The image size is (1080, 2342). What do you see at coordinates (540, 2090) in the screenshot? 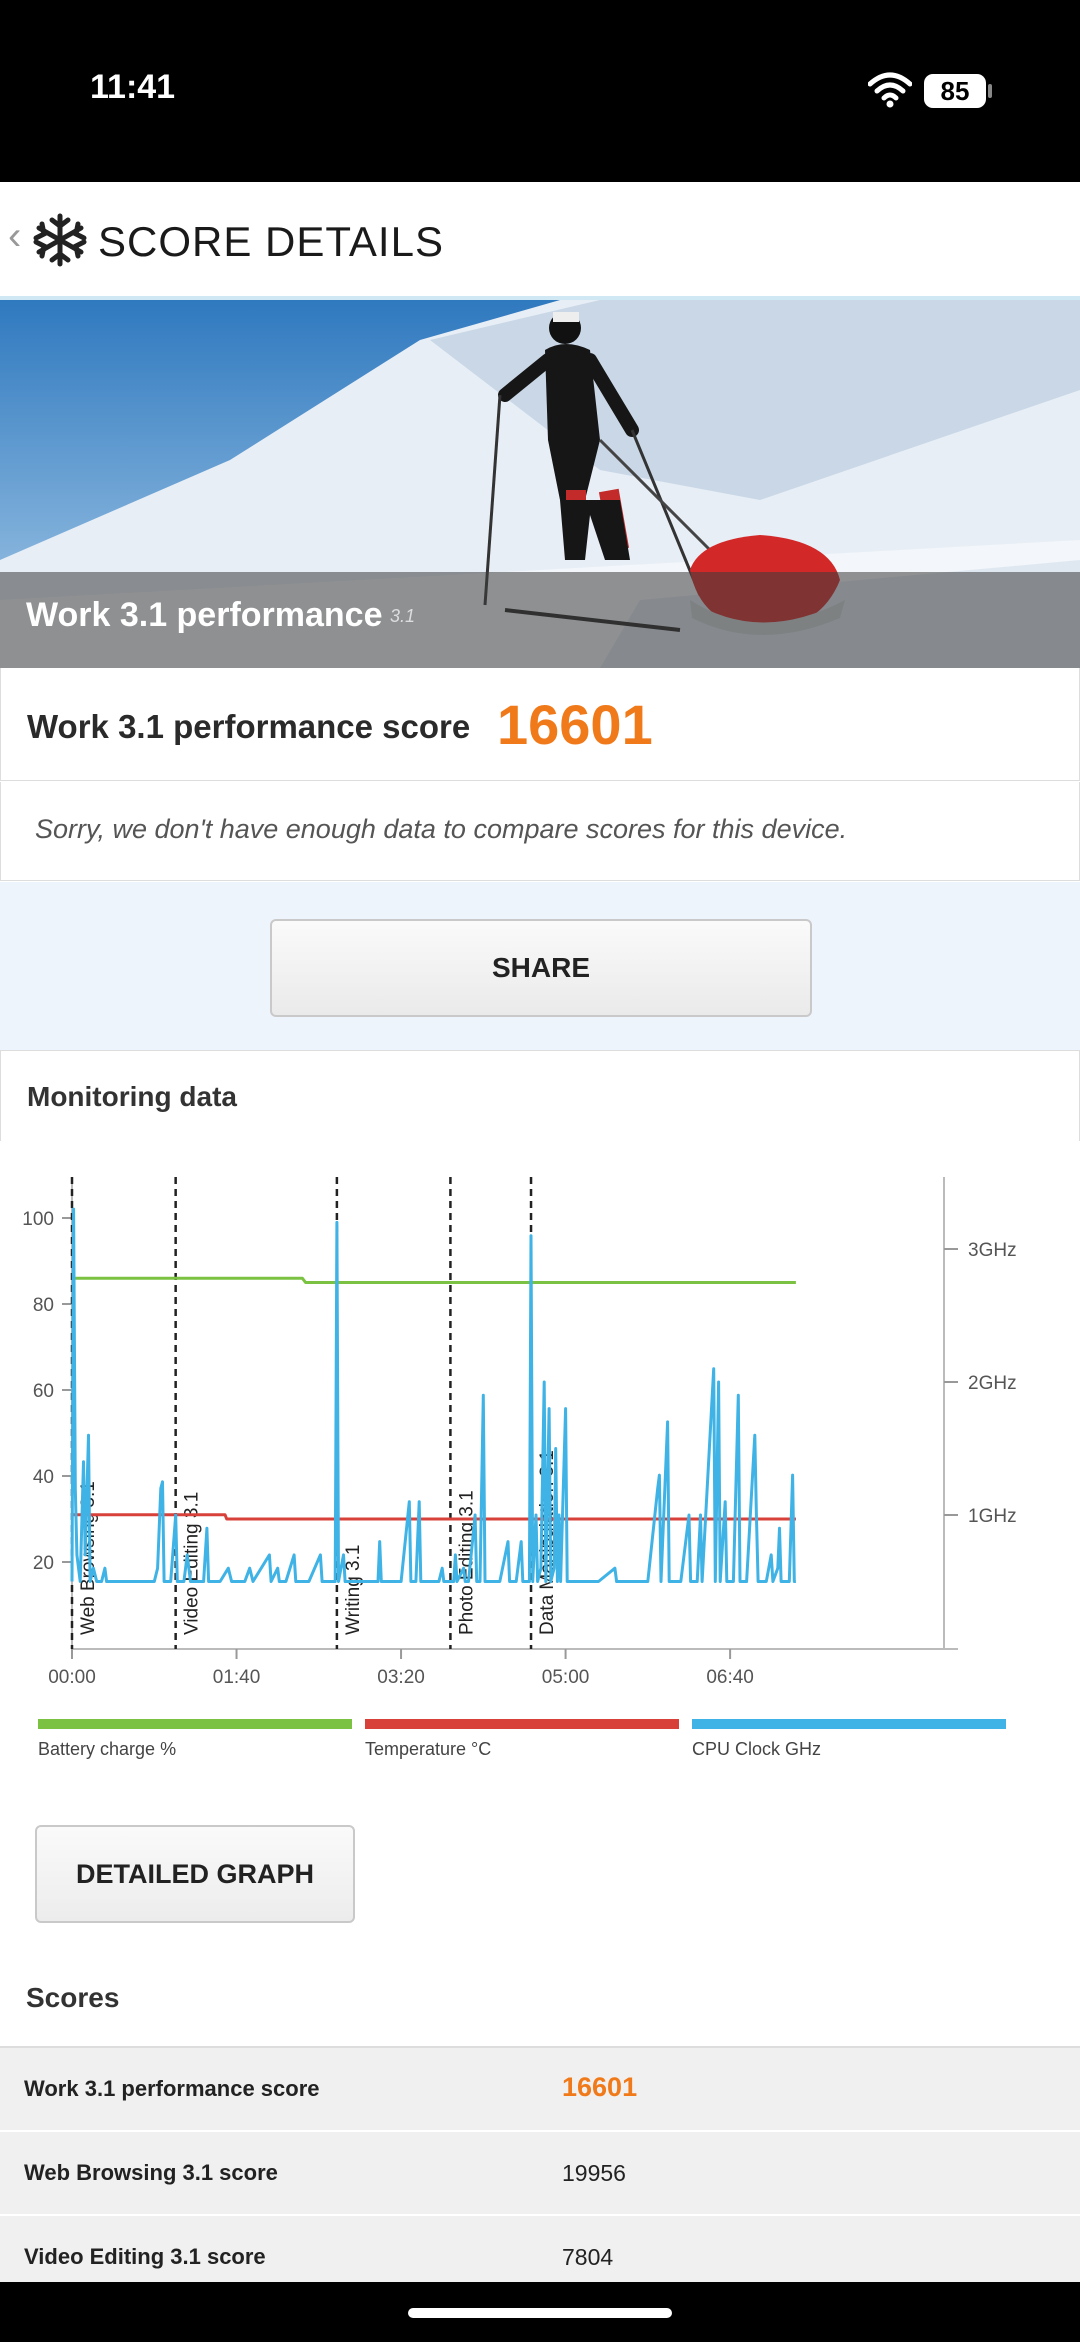
I see `score-row-work: Work 3.1 performance score 16601` at bounding box center [540, 2090].